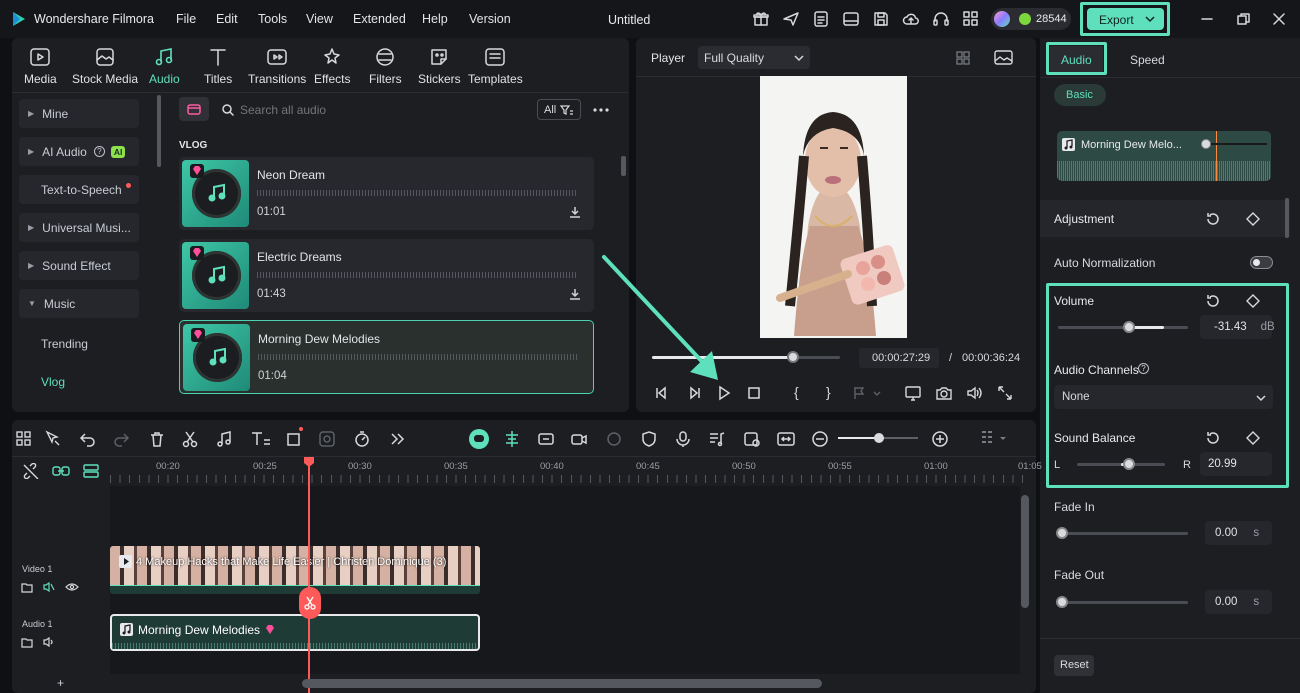  What do you see at coordinates (218, 66) in the screenshot?
I see `category-titles: Titles` at bounding box center [218, 66].